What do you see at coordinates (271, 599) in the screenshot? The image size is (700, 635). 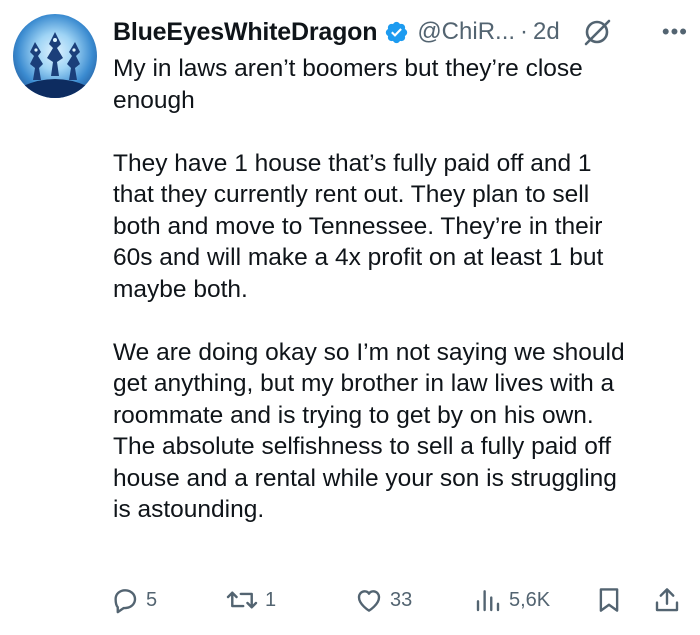 I see `repost-count: 1` at bounding box center [271, 599].